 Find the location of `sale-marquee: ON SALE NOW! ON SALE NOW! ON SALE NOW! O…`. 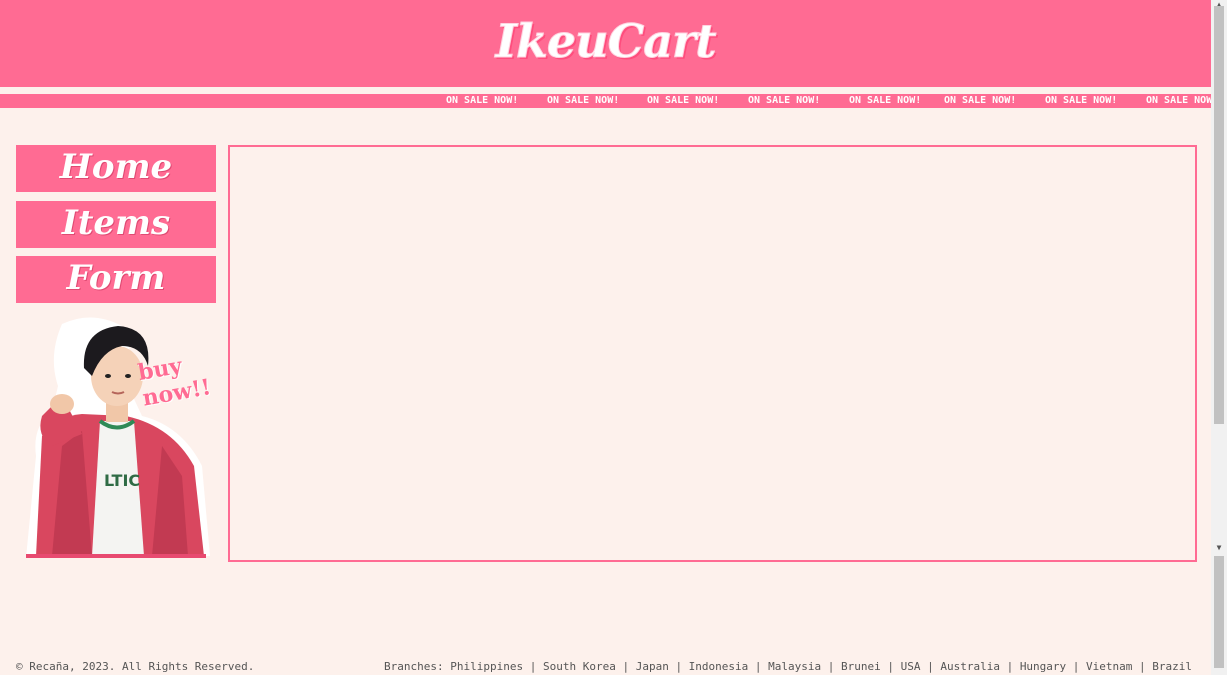

sale-marquee: ON SALE NOW! ON SALE NOW! ON SALE NOW! O… is located at coordinates (605, 101).